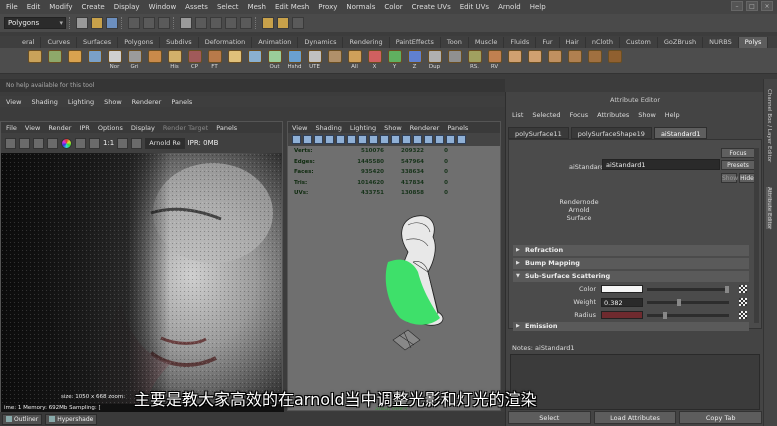 The height and width of the screenshot is (426, 777). I want to click on shelf-tab-painteffects: PaintEffects, so click(415, 42).